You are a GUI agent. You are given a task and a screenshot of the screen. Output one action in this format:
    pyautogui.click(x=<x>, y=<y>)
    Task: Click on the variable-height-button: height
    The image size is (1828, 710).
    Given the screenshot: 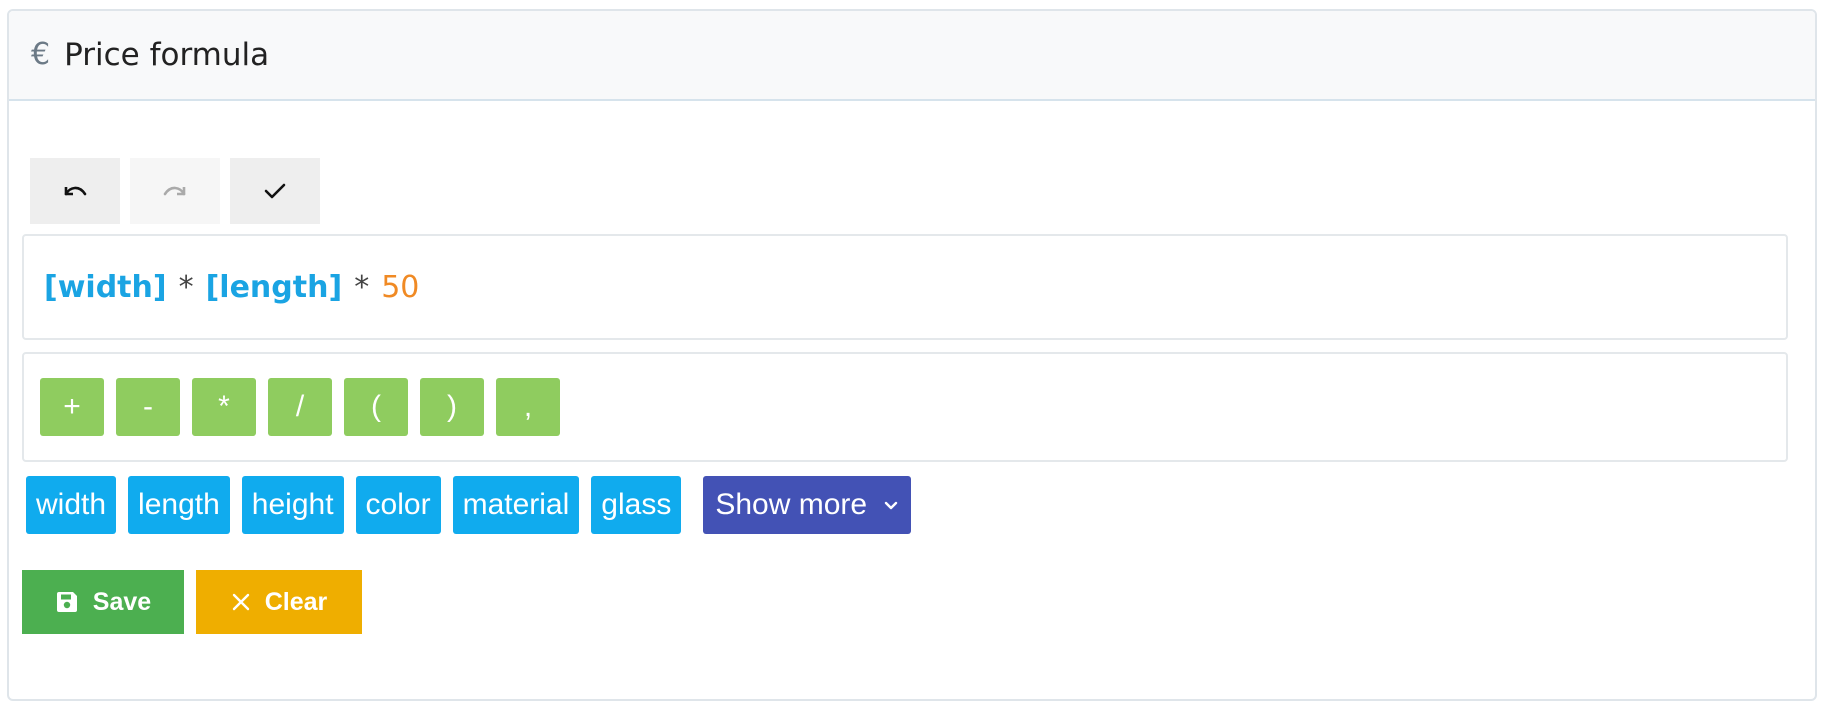 What is the action you would take?
    pyautogui.click(x=292, y=505)
    